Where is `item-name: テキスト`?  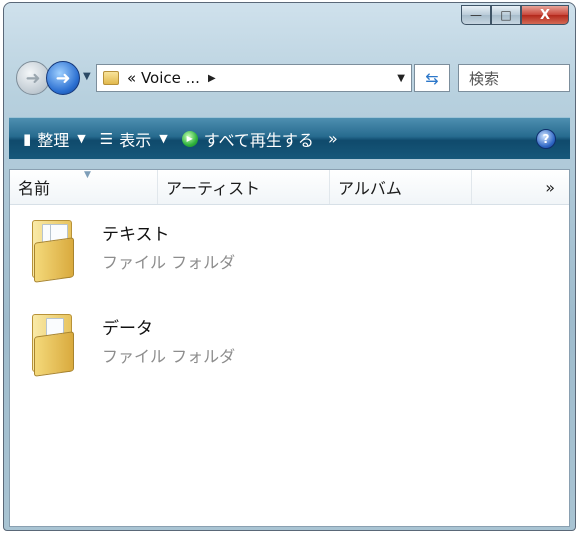 item-name: テキスト is located at coordinates (136, 235).